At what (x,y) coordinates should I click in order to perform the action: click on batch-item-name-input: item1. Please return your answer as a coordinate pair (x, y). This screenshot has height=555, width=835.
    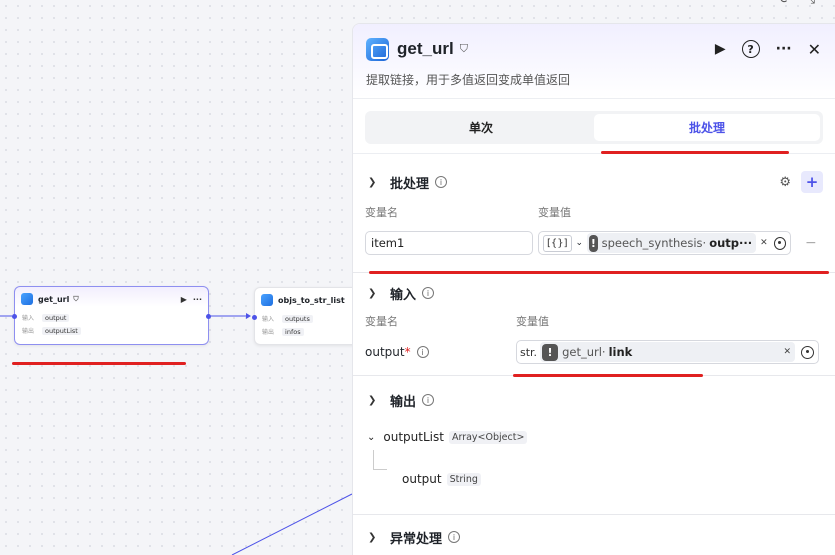
    Looking at the image, I should click on (449, 243).